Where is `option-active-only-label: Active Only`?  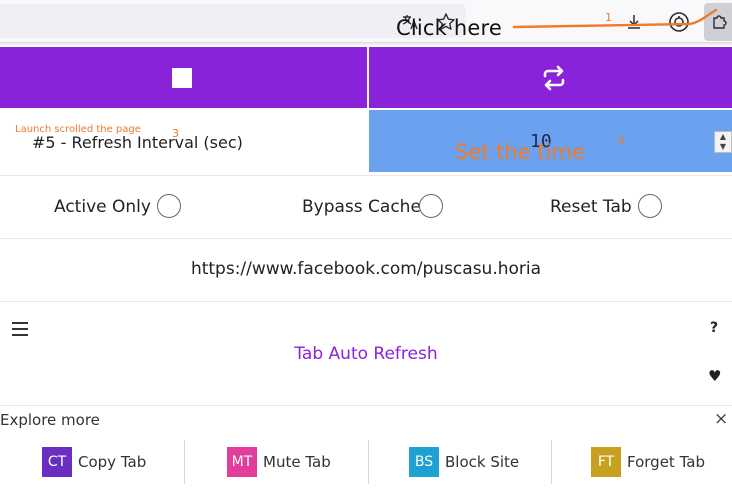
option-active-only-label: Active Only is located at coordinates (102, 207).